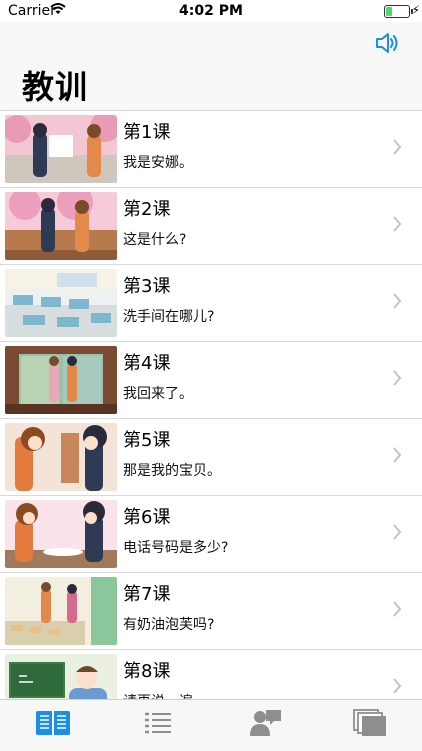 The width and height of the screenshot is (422, 751). Describe the element at coordinates (211, 457) in the screenshot. I see `lesson-row: 第5课 那是我的宝贝。` at that location.